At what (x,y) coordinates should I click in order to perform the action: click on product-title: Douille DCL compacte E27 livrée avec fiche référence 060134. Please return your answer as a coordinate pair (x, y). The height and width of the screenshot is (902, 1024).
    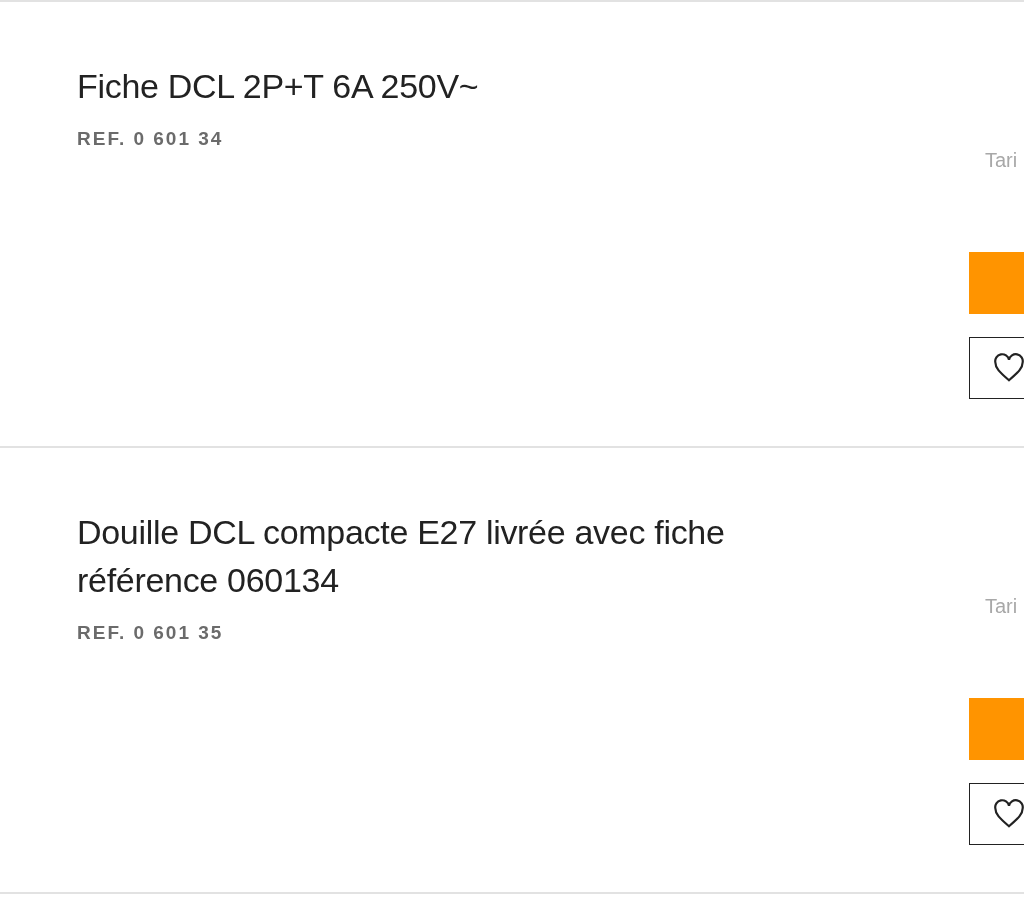
    Looking at the image, I should click on (401, 556).